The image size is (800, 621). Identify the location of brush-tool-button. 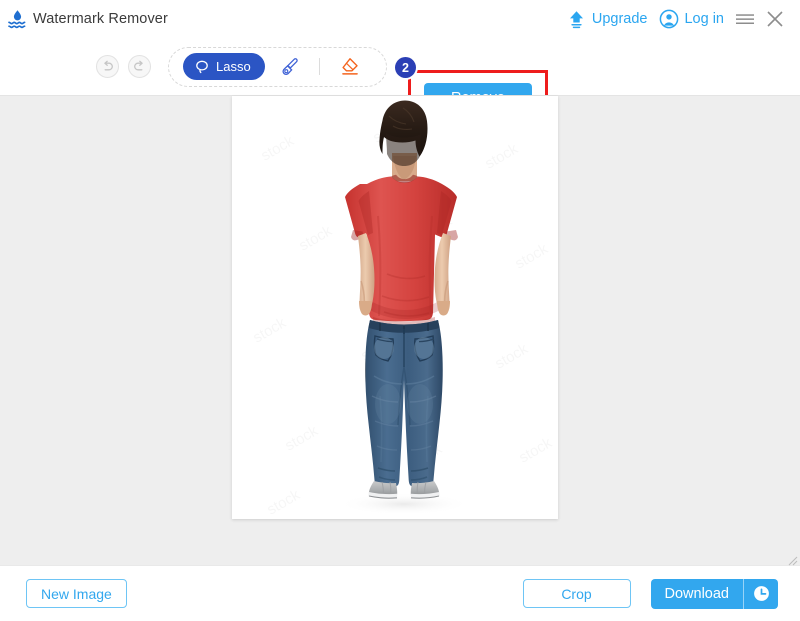
(289, 67).